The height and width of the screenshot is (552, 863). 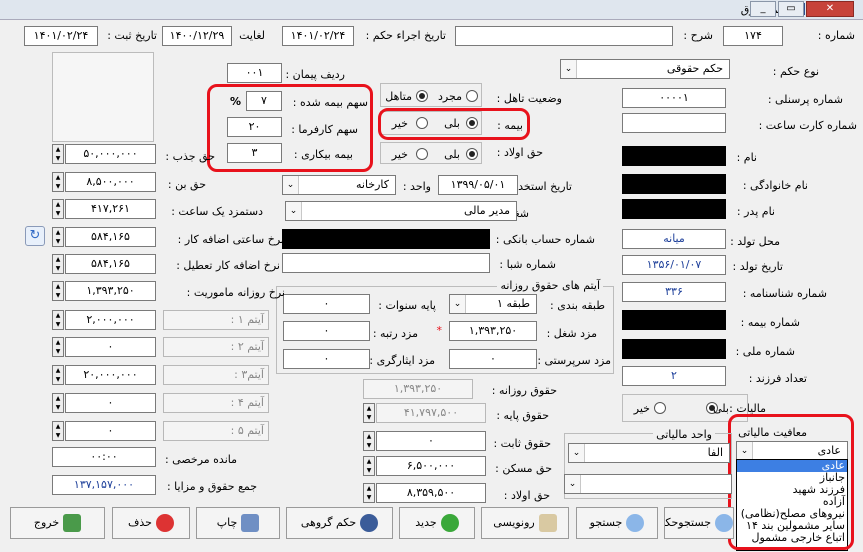 What do you see at coordinates (674, 376) in the screenshot?
I see `children-field: ۲` at bounding box center [674, 376].